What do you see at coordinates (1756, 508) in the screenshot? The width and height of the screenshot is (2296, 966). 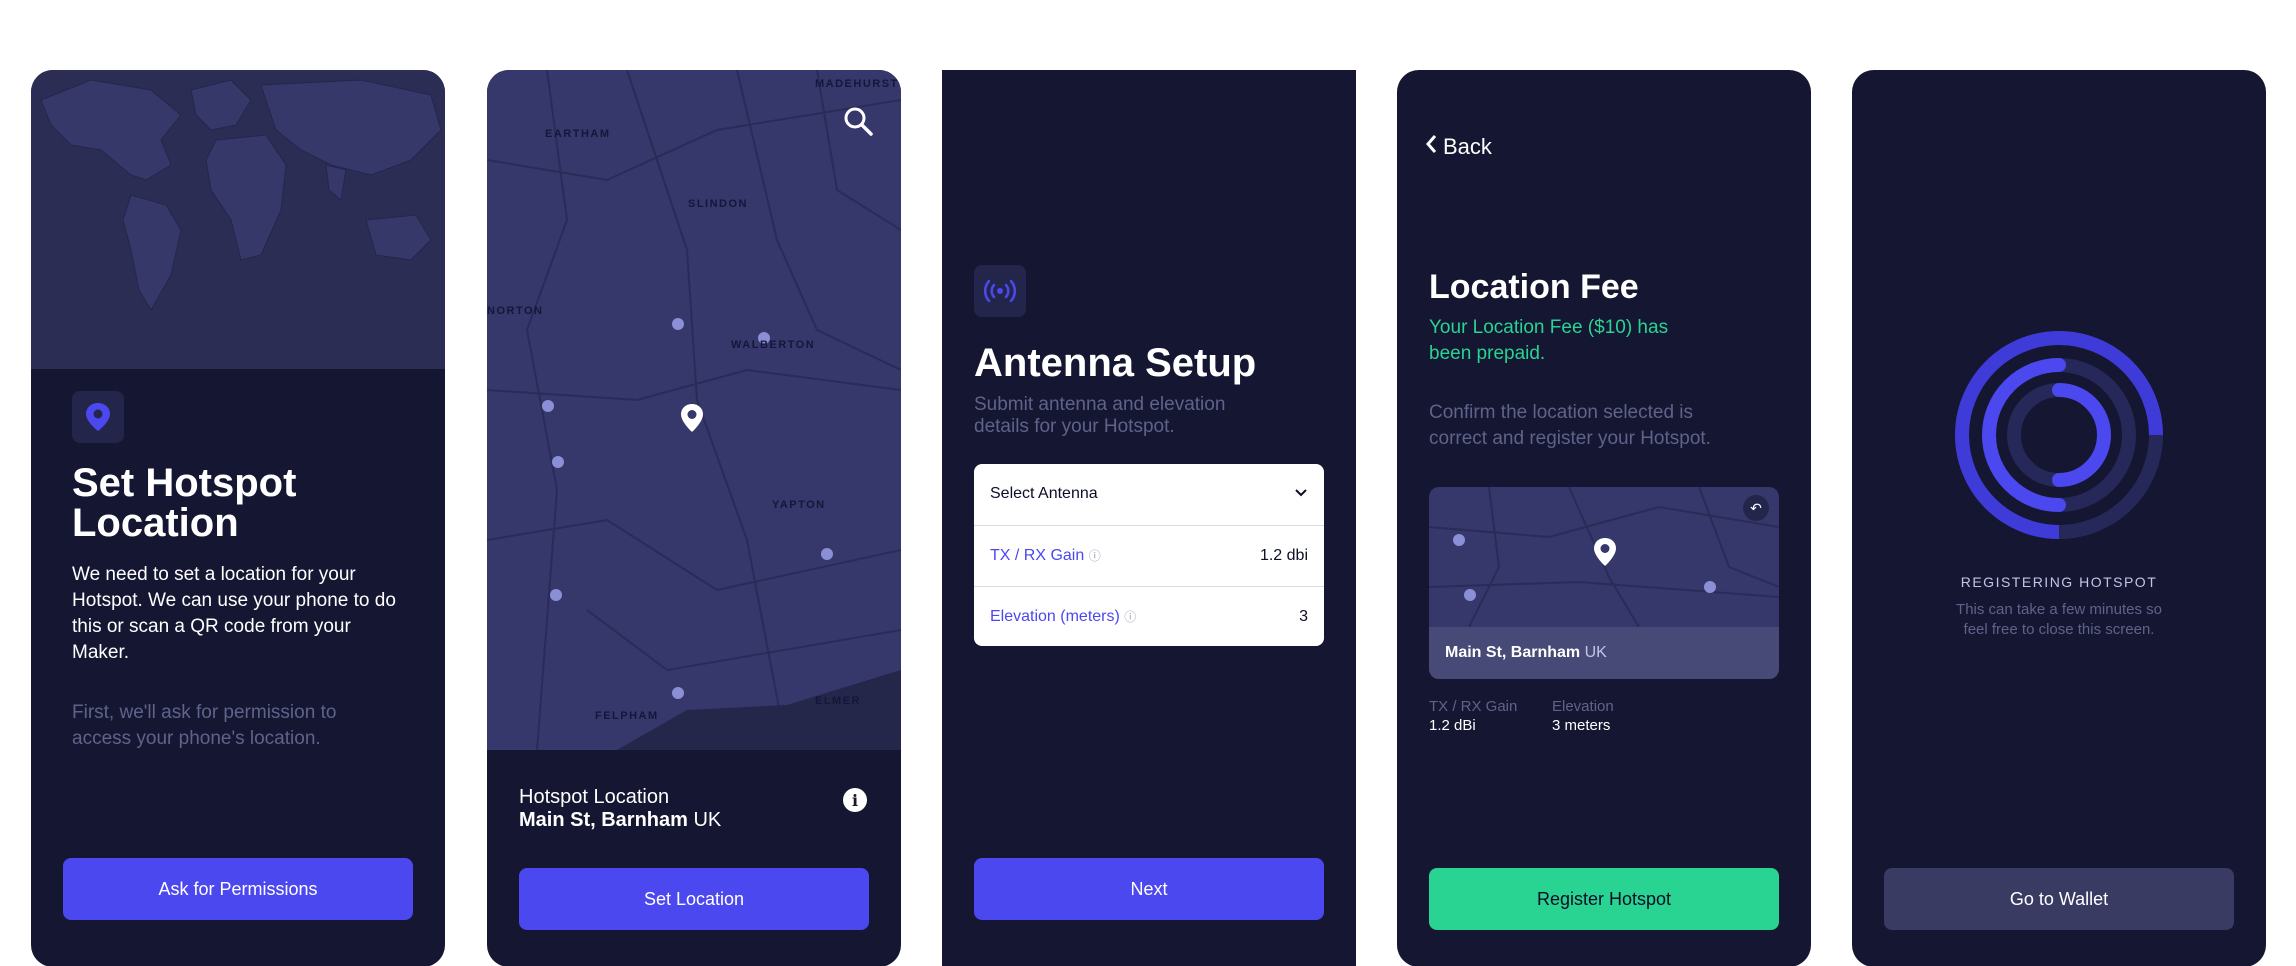 I see `undo-icon: ↶` at bounding box center [1756, 508].